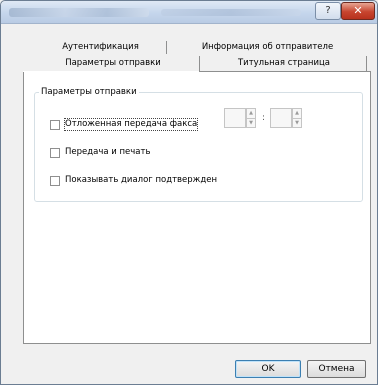 This screenshot has height=385, width=378. What do you see at coordinates (235, 118) in the screenshot?
I see `hour-input` at bounding box center [235, 118].